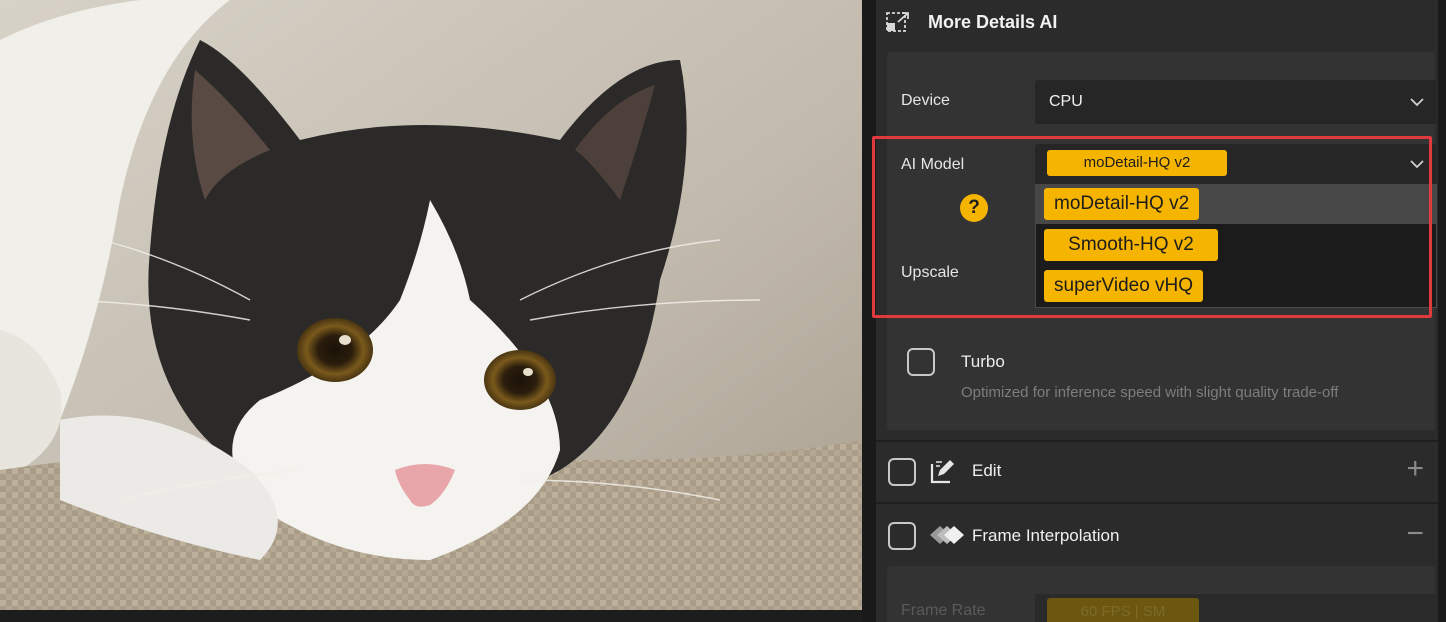  Describe the element at coordinates (943, 610) in the screenshot. I see `frame-rate-label: Frame Rate` at that location.